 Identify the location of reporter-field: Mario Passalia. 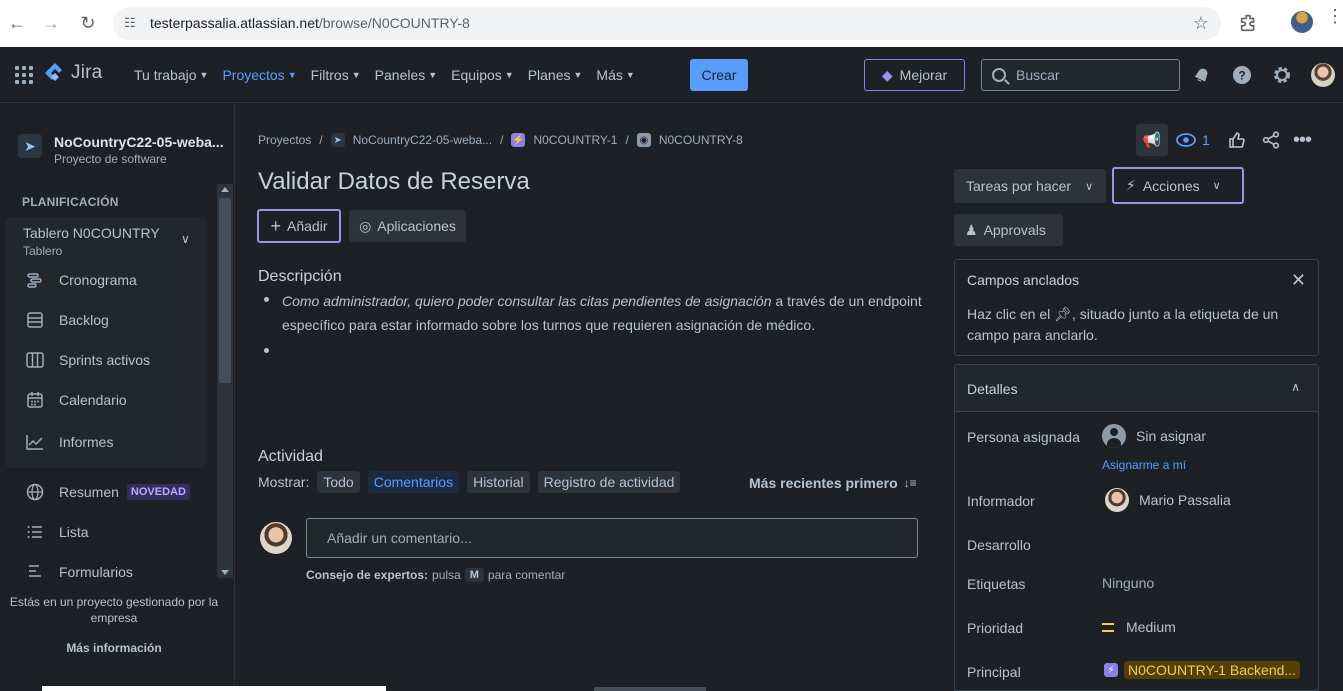
(1168, 500).